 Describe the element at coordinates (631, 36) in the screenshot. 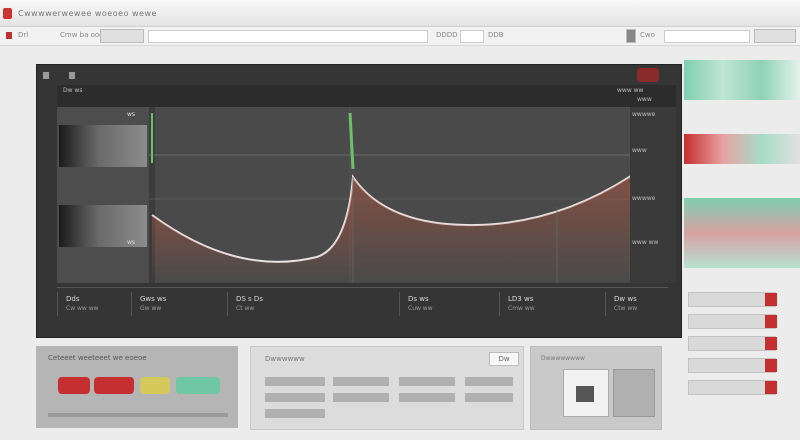

I see `toolbar-icon` at that location.